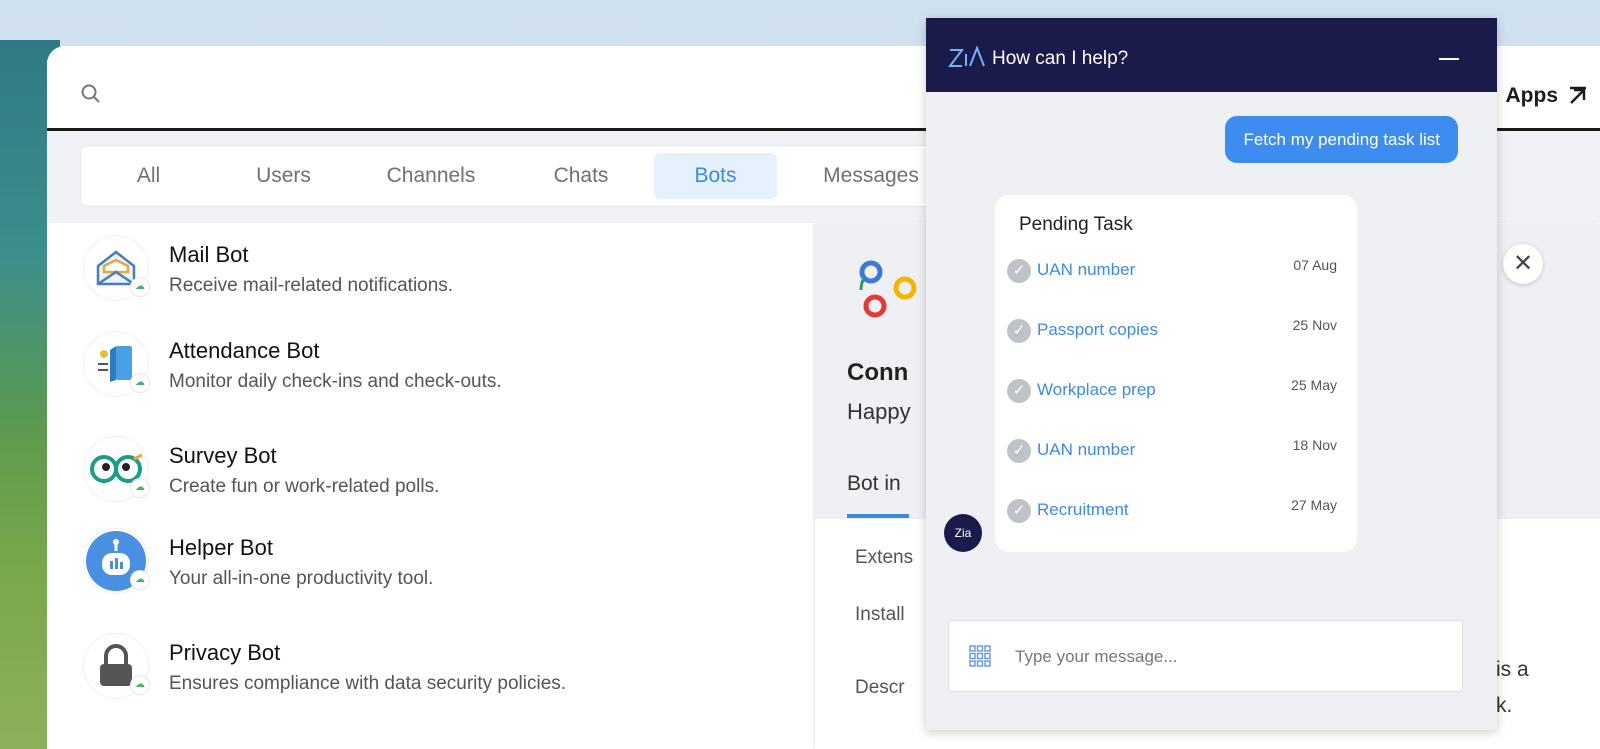 The image size is (1600, 749). Describe the element at coordinates (874, 484) in the screenshot. I see `tab-bot-info: Bot in` at that location.